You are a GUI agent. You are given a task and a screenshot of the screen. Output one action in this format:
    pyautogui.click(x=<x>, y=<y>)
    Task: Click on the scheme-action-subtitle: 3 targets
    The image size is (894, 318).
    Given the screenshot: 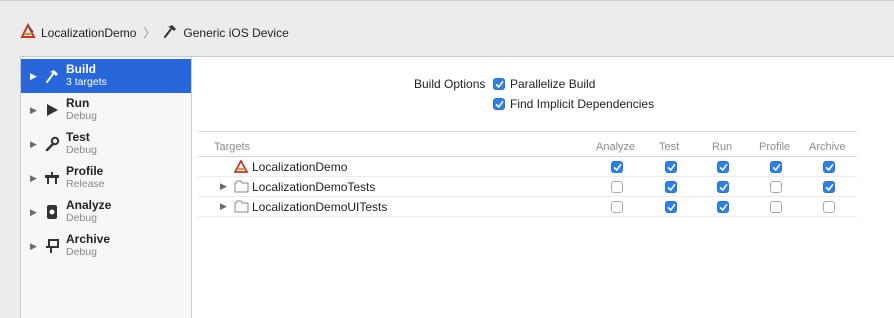 What is the action you would take?
    pyautogui.click(x=86, y=82)
    